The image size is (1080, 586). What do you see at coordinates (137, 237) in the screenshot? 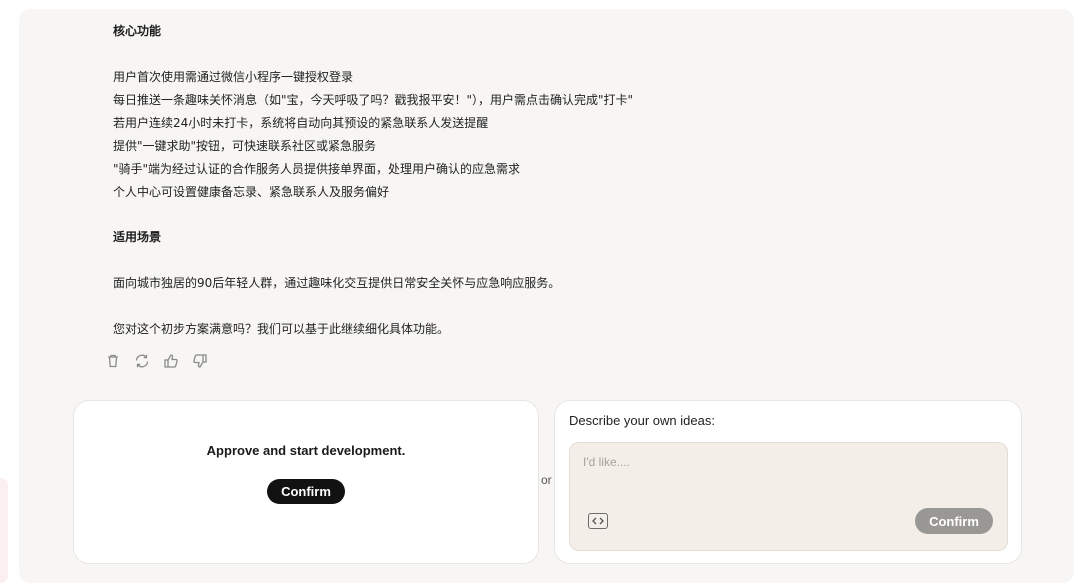
I see `section-heading-scenarios: 适用场景` at bounding box center [137, 237].